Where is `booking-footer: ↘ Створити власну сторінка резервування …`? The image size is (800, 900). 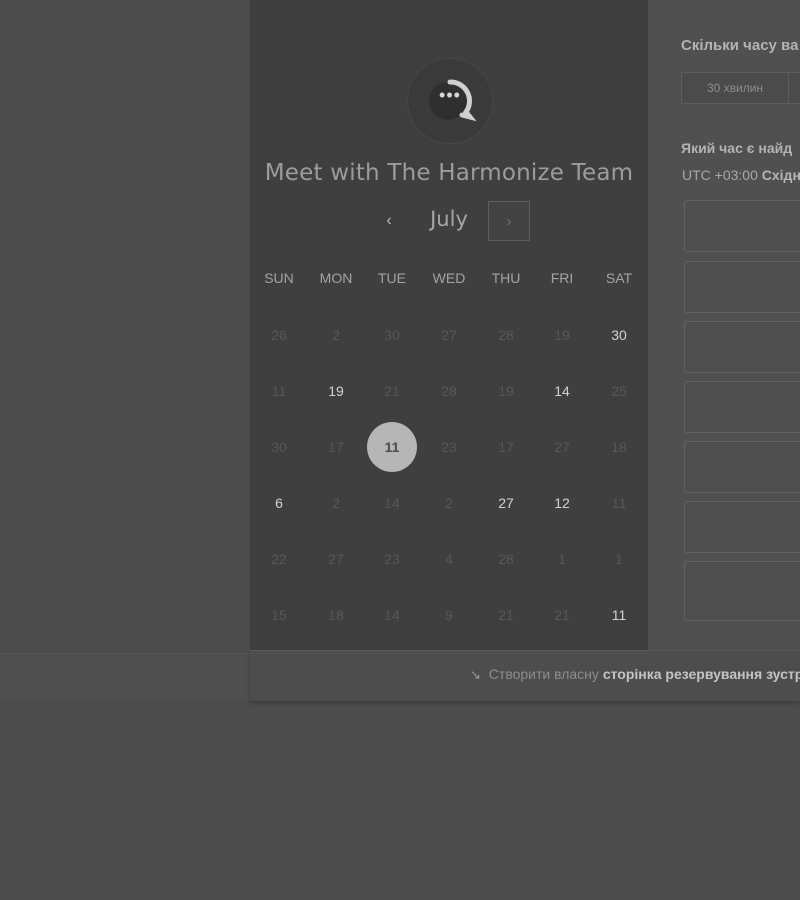 booking-footer: ↘ Створити власну сторінка резервування … is located at coordinates (525, 675).